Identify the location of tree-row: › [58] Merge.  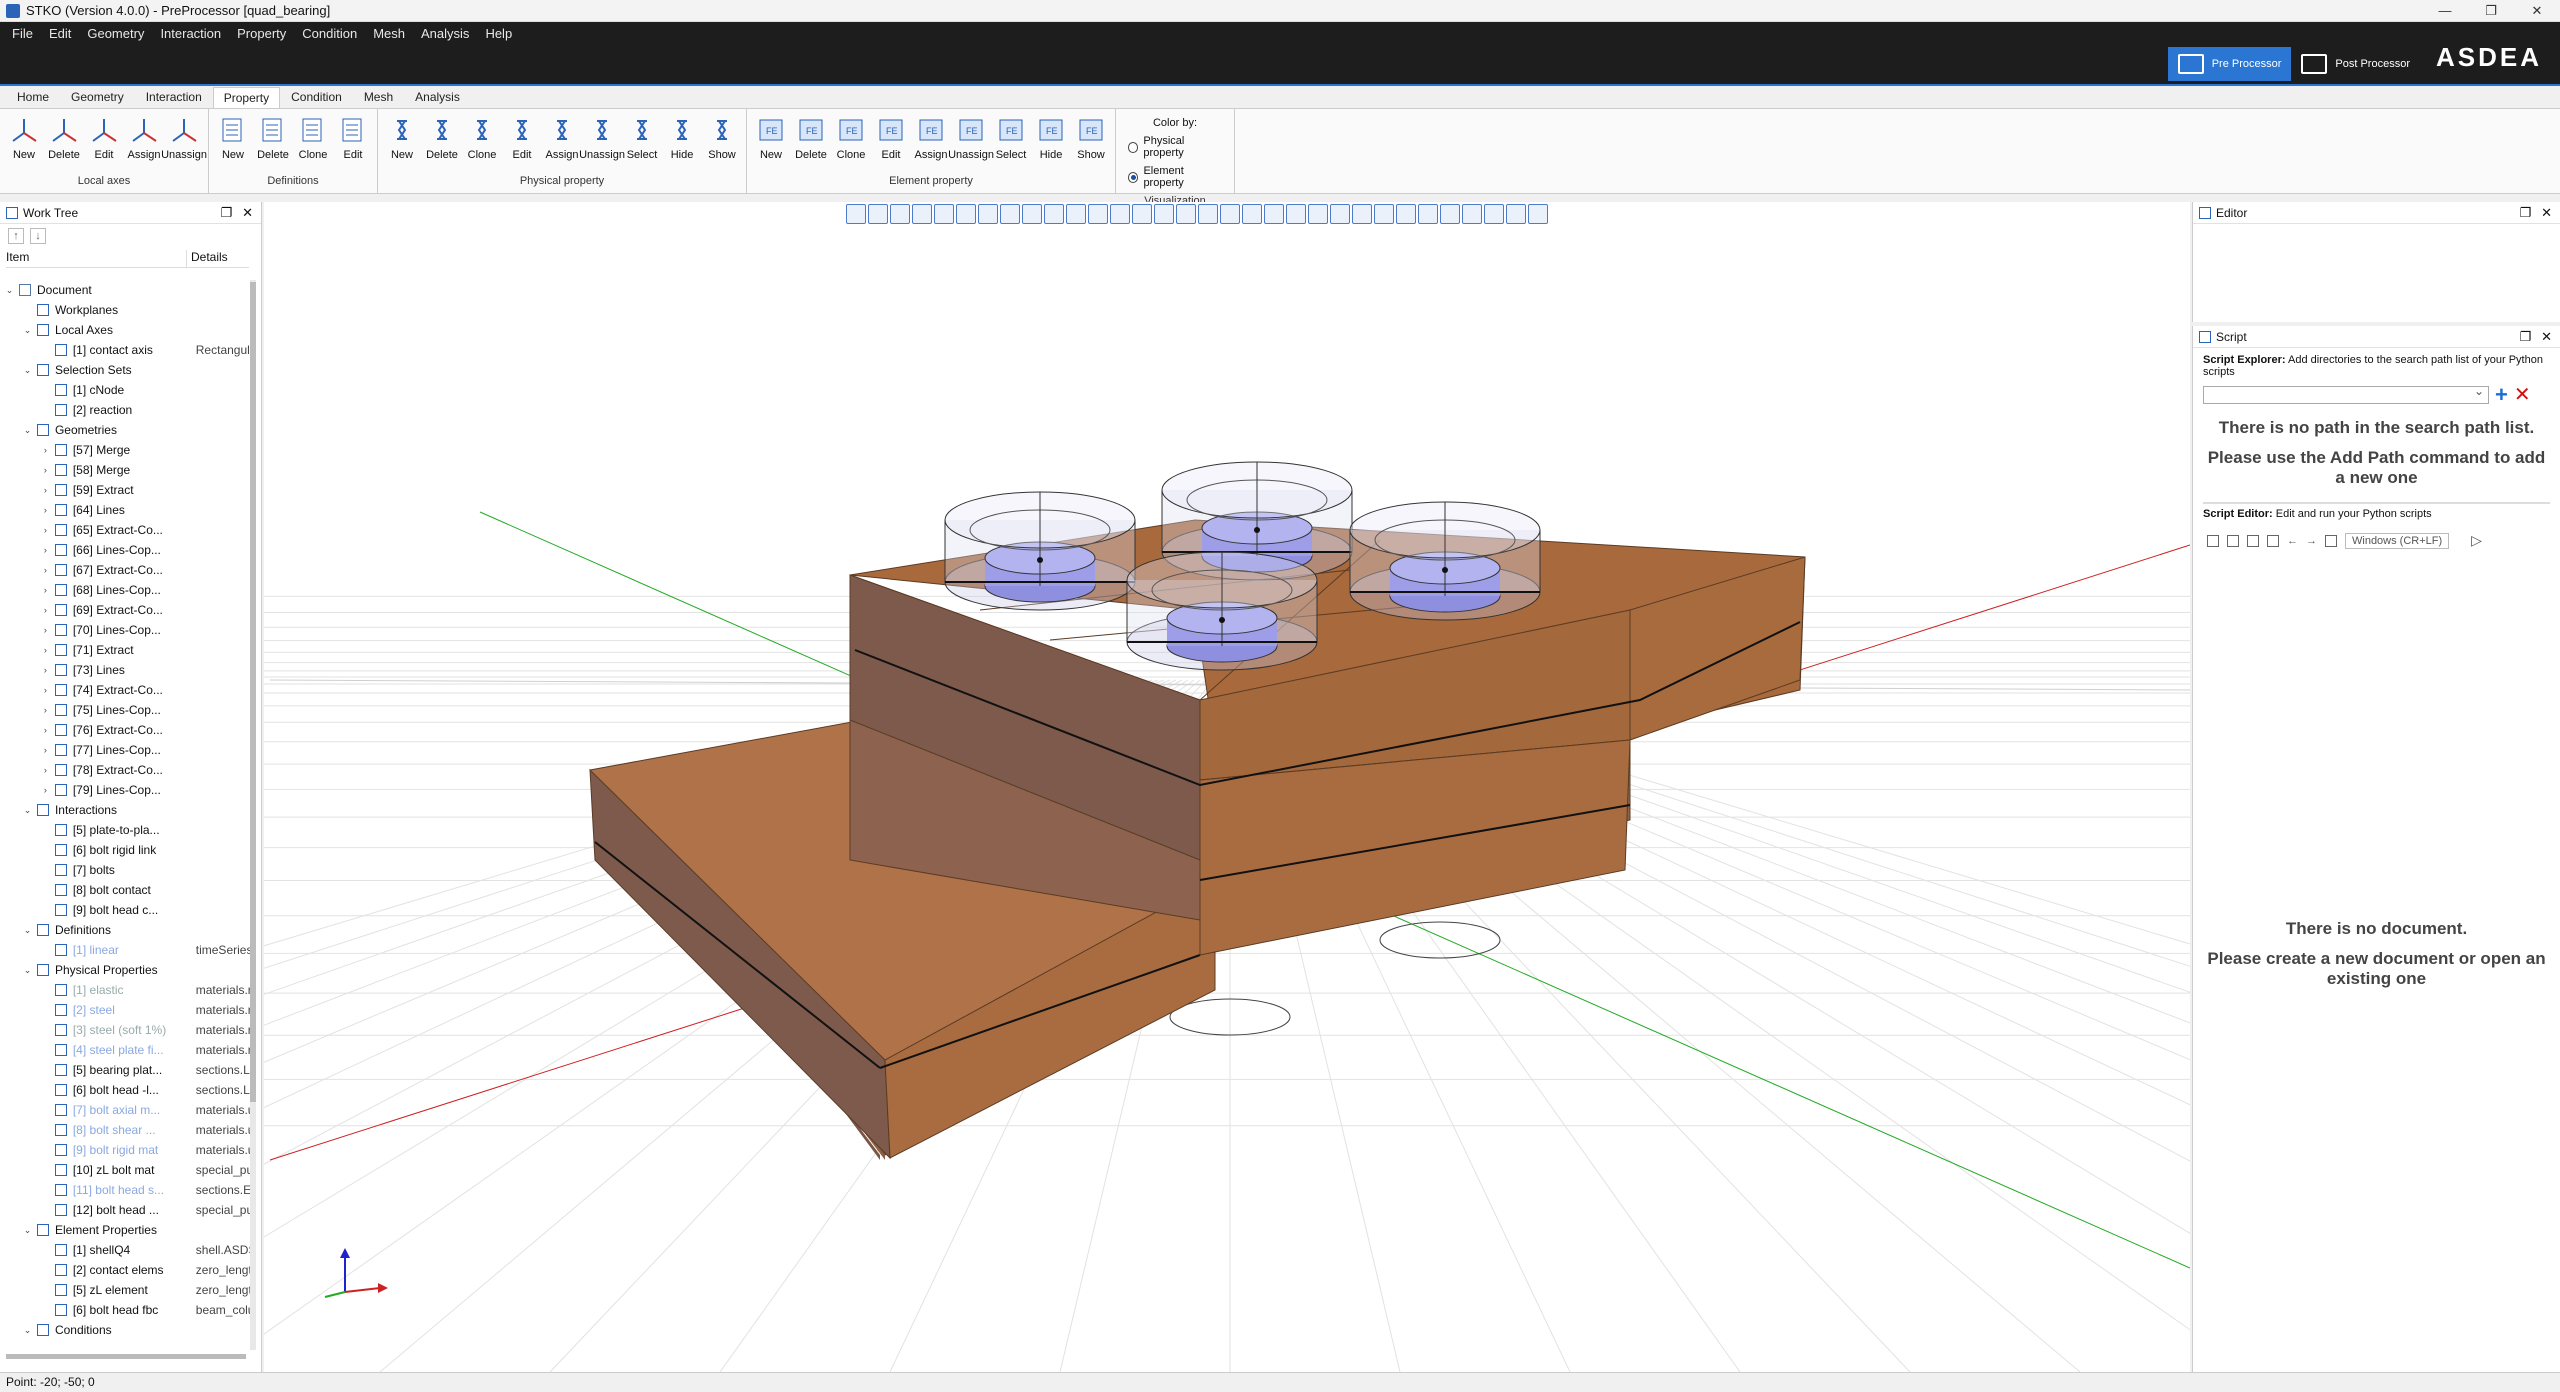
(125, 470).